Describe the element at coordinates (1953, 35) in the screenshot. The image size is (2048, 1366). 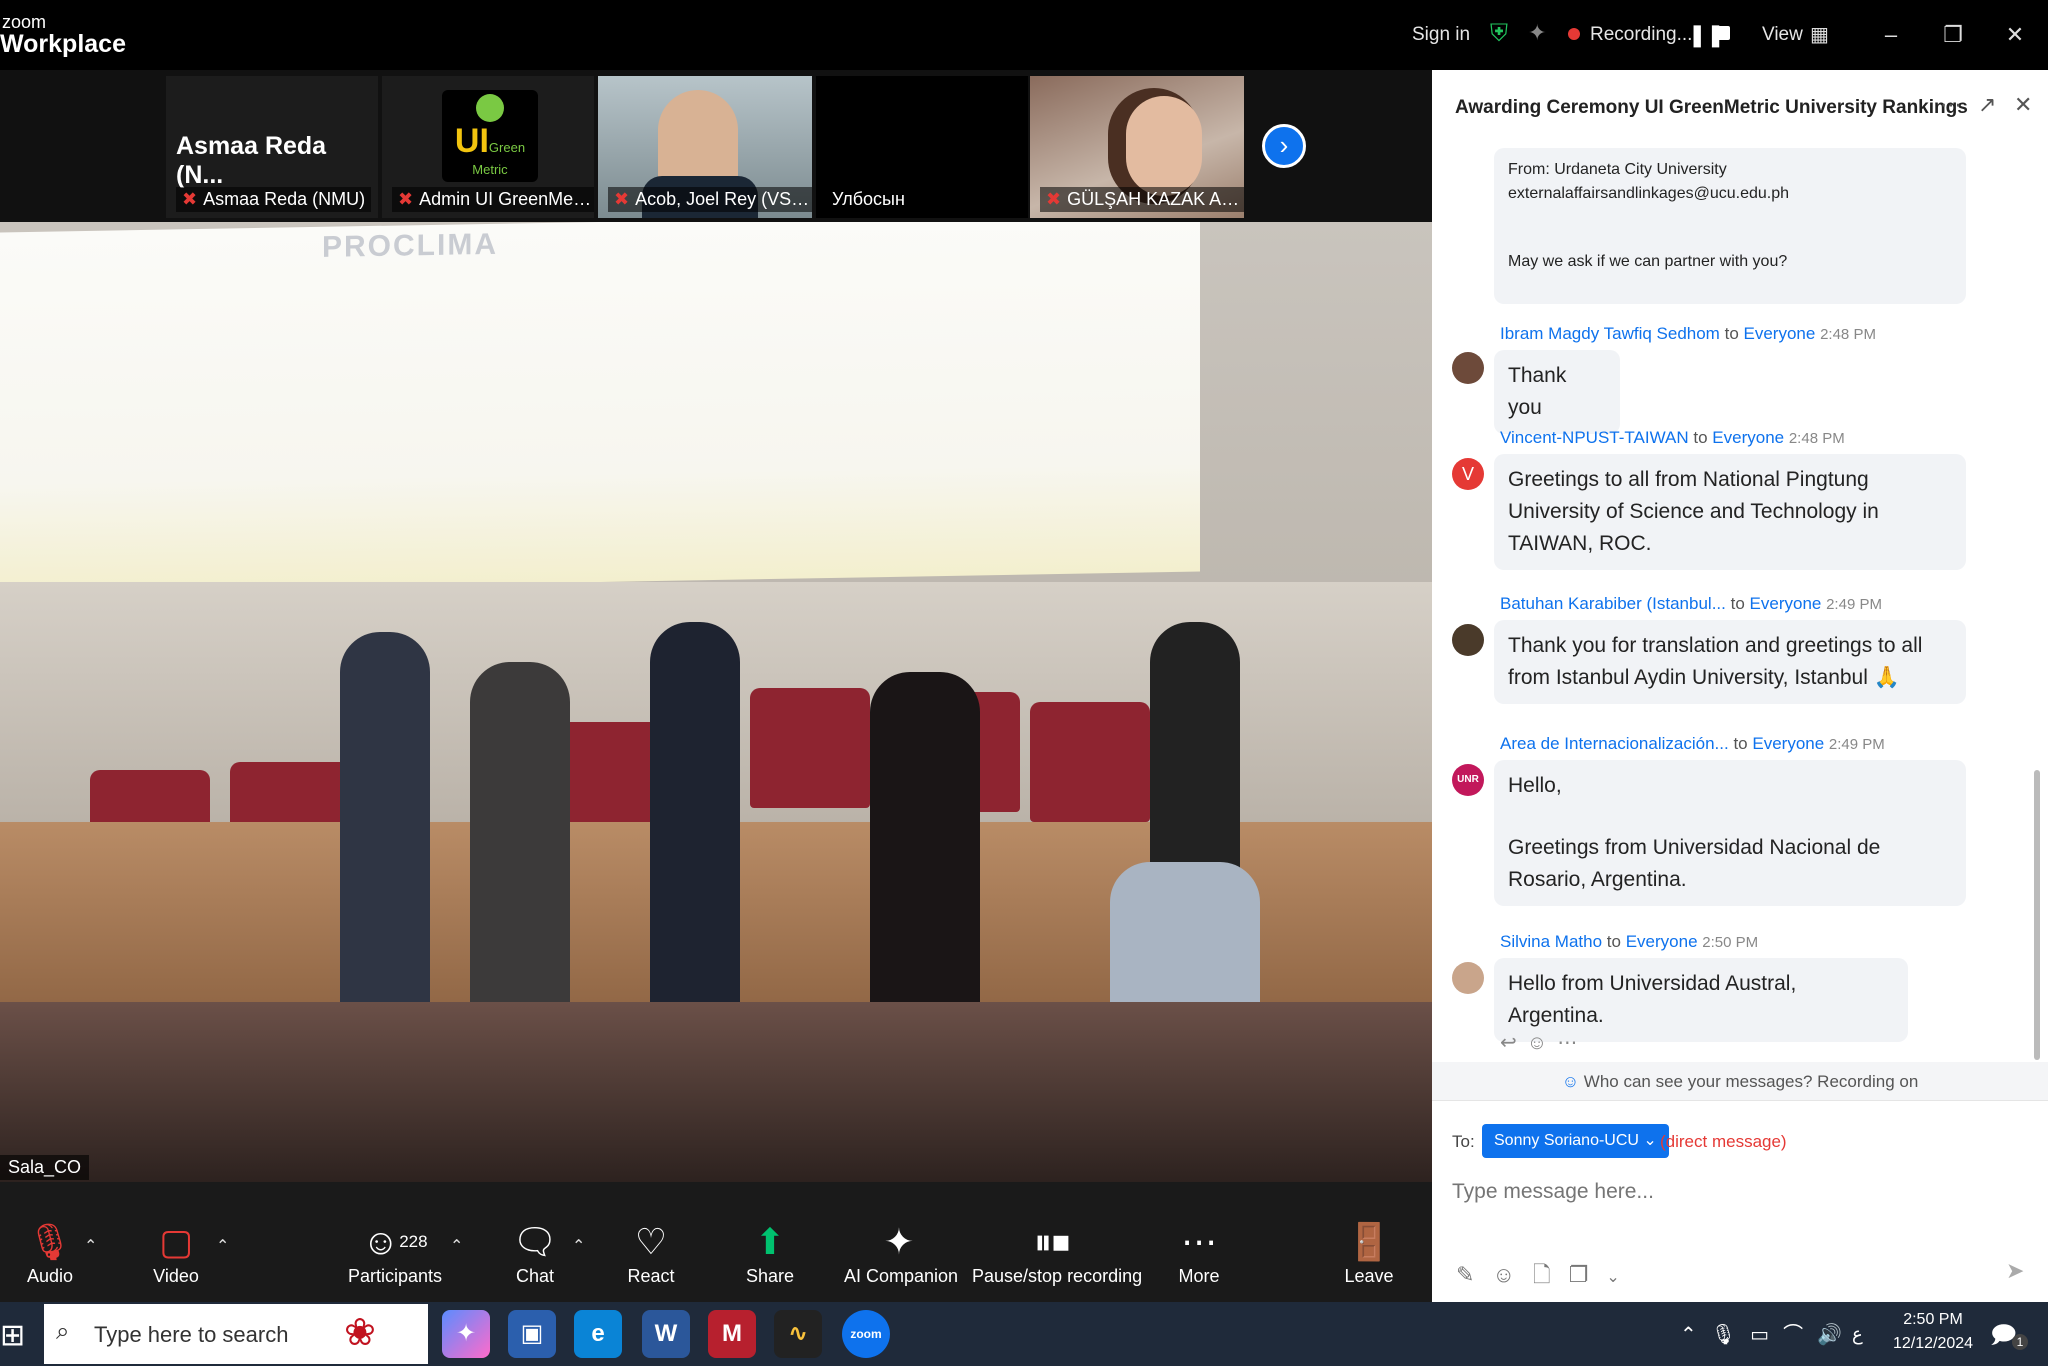
I see `restore-icon: ❐` at that location.